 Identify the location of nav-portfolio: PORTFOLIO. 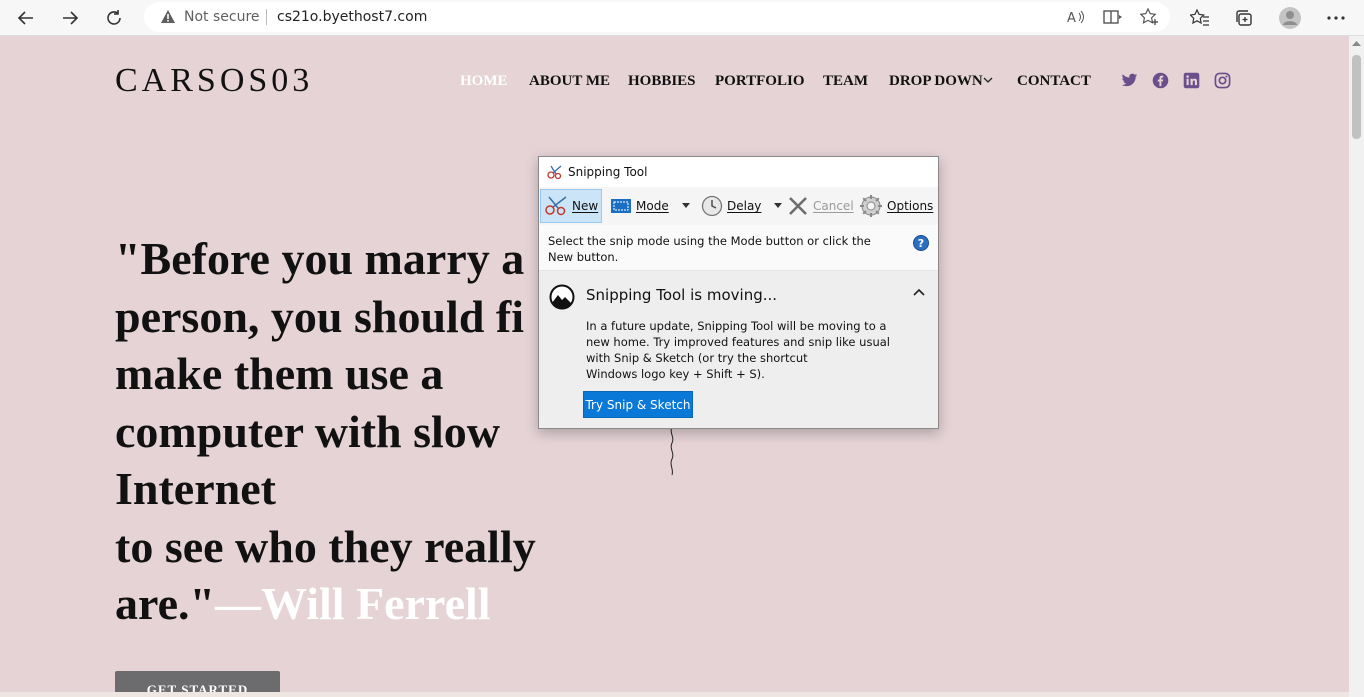
(759, 81).